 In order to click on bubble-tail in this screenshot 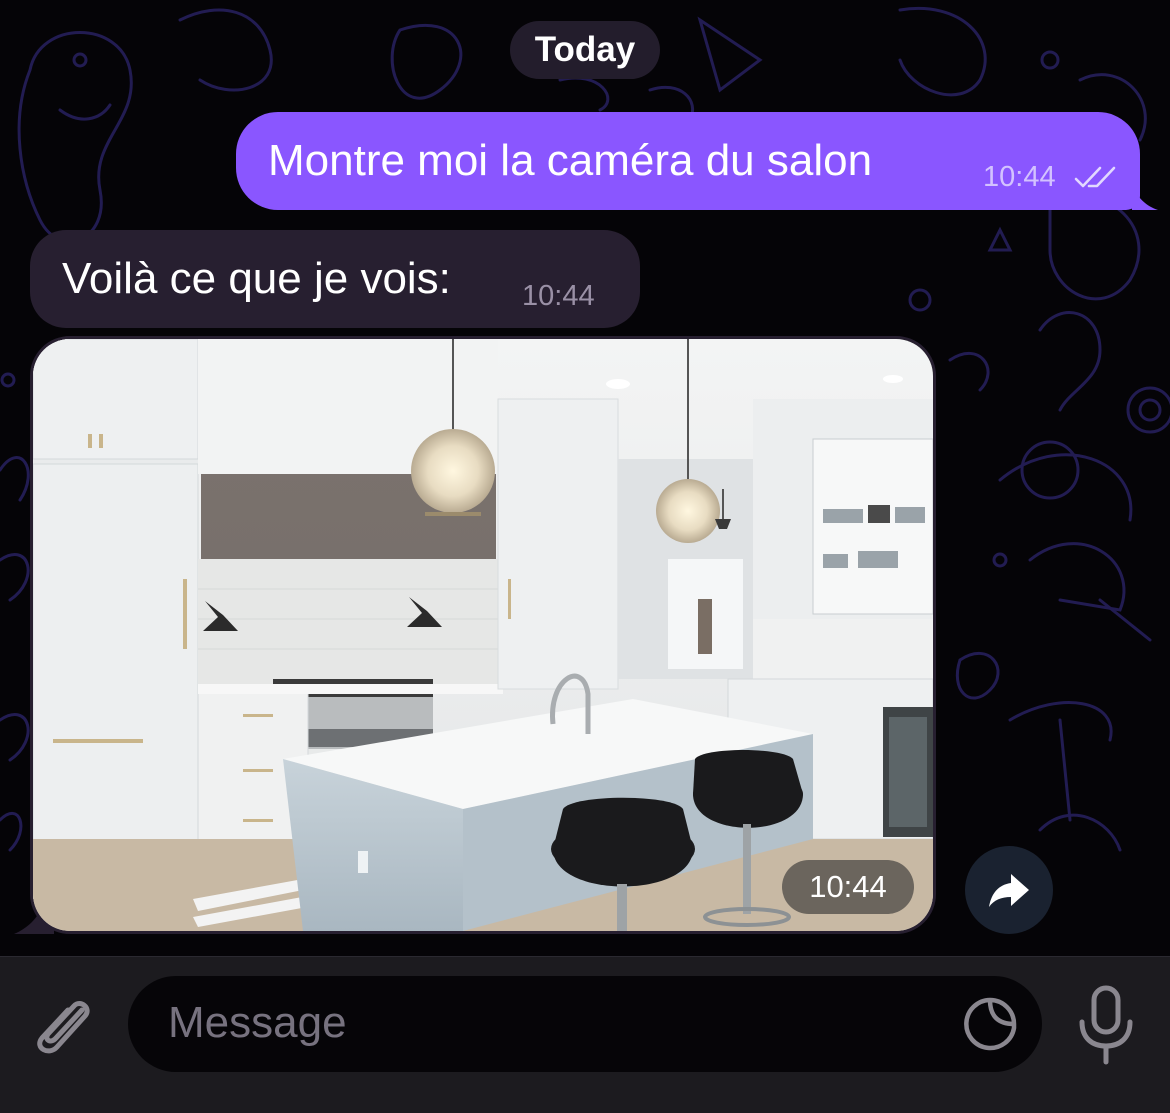, I will do `click(1145, 198)`.